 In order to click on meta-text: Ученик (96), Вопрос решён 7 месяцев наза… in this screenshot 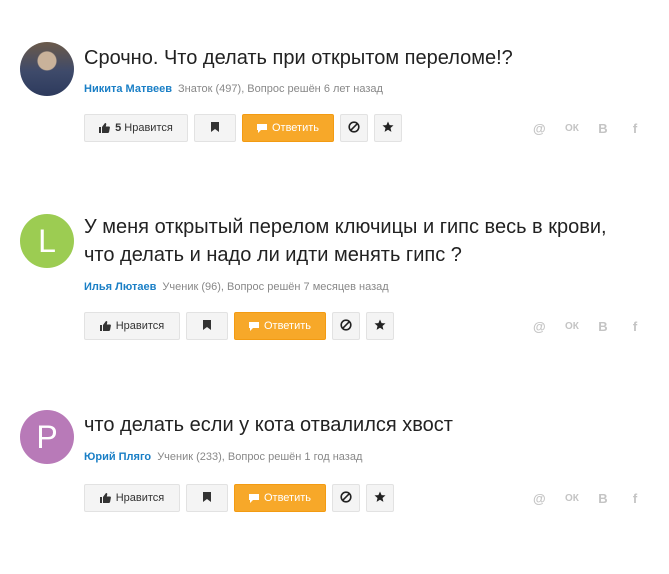, I will do `click(275, 287)`.